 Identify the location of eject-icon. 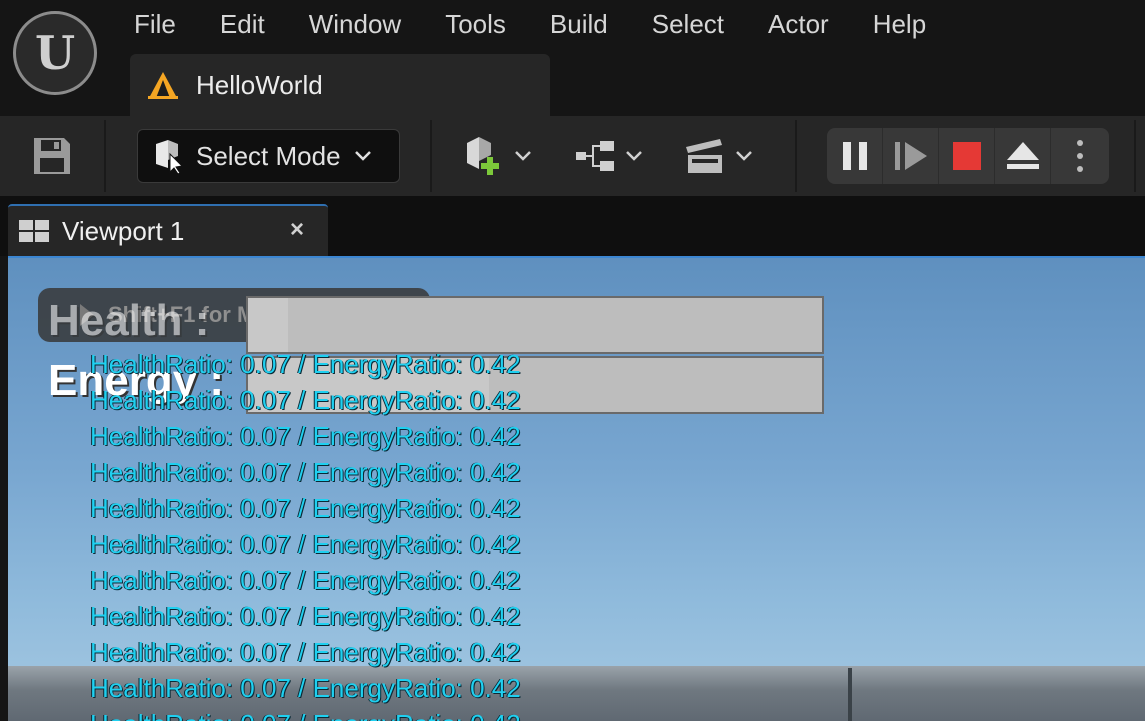
(1022, 155).